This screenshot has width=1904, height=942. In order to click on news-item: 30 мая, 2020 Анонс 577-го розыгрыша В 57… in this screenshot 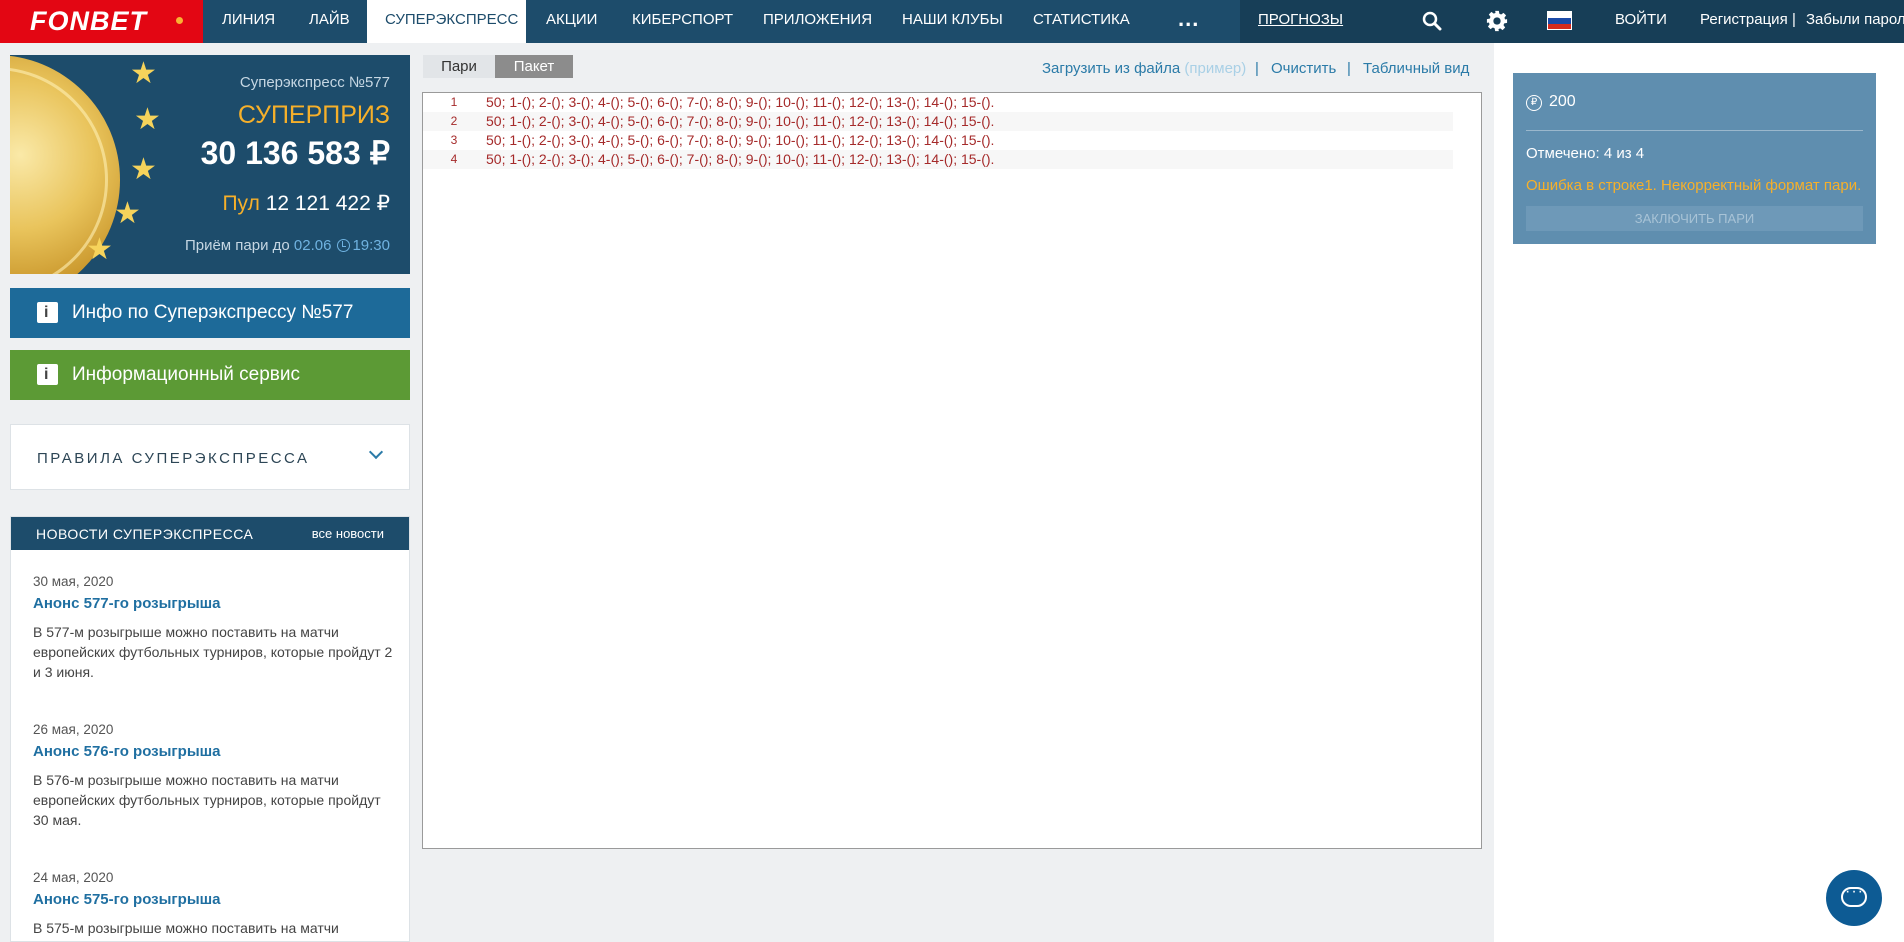, I will do `click(213, 628)`.